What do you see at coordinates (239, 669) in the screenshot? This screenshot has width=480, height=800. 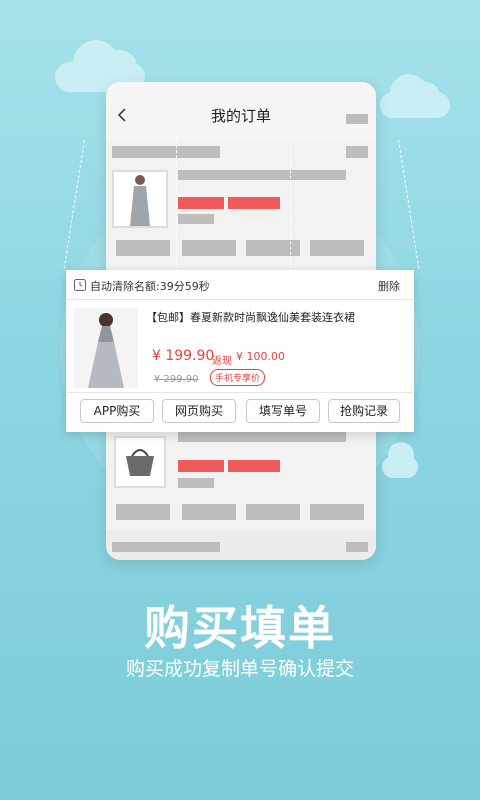 I see `subheadline: 购买成功复制单号确认提交` at bounding box center [239, 669].